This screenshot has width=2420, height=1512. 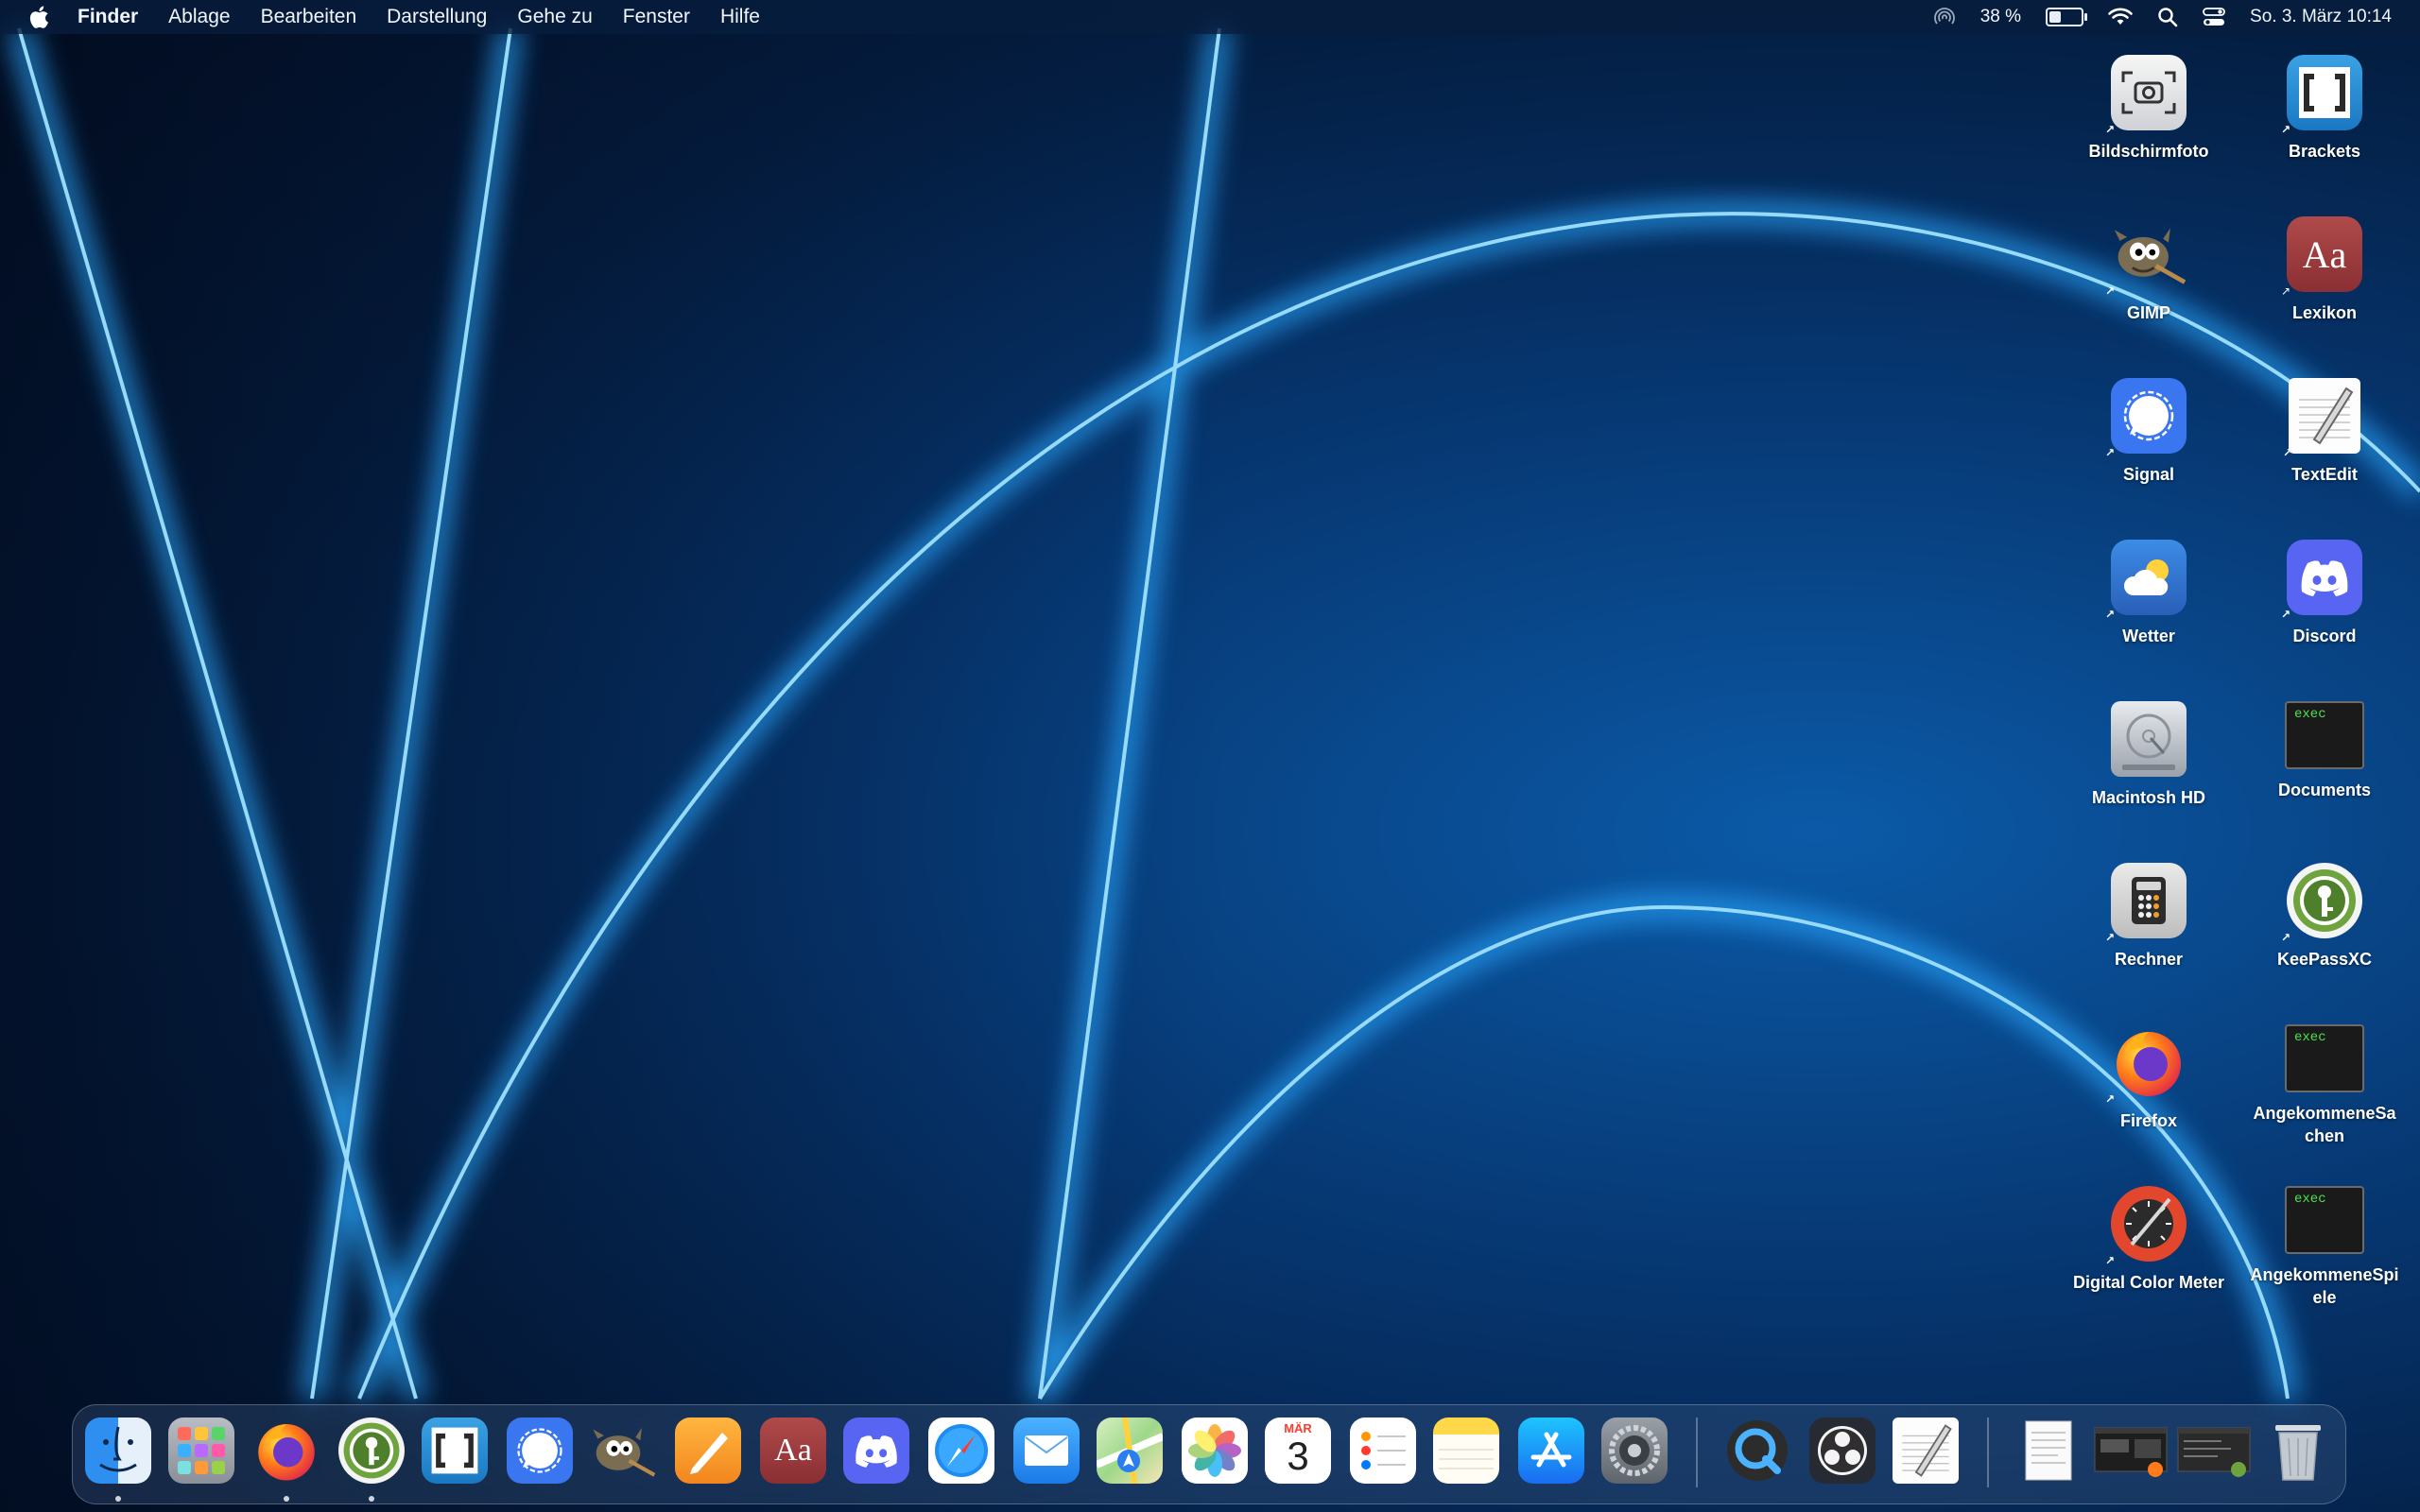 I want to click on dock-notes, so click(x=1466, y=1451).